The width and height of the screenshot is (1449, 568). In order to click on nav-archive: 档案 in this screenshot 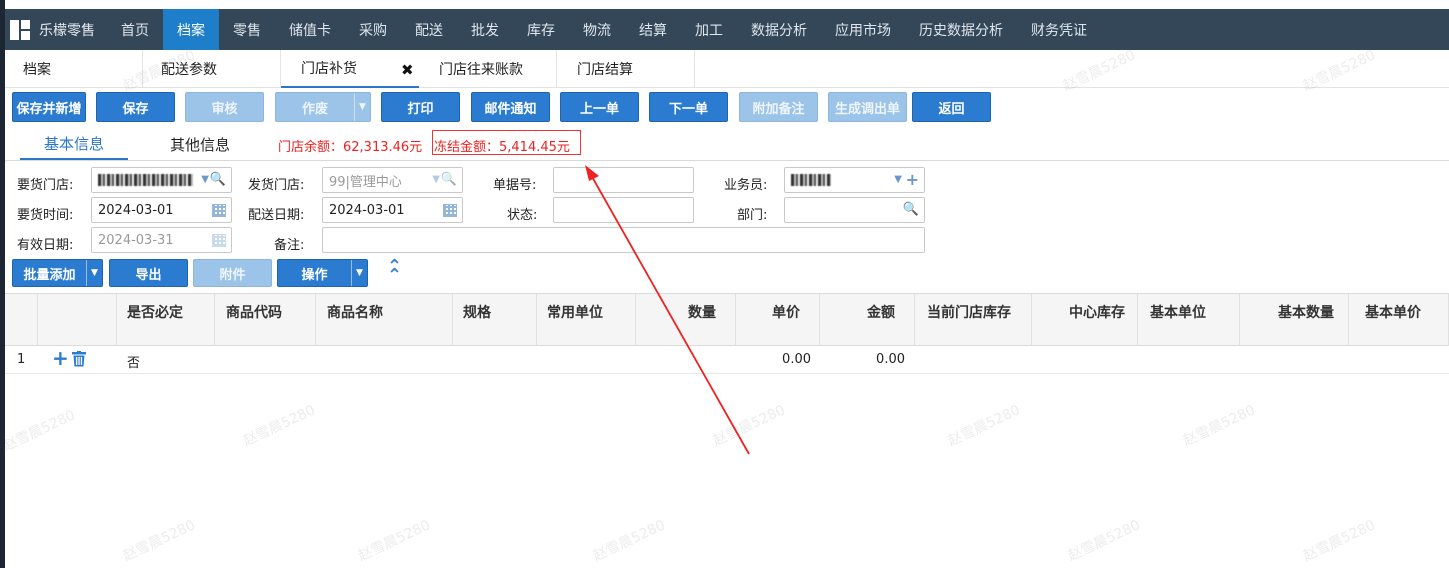, I will do `click(191, 29)`.